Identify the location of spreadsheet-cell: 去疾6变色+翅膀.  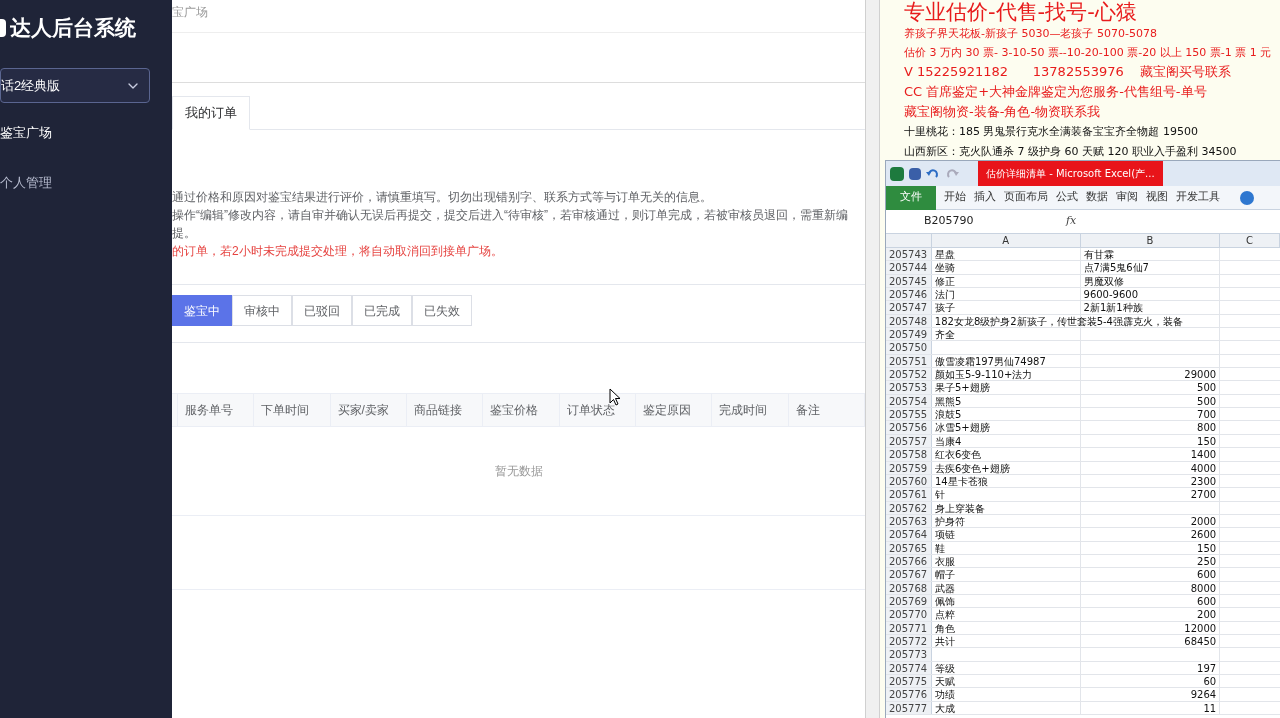
(972, 468).